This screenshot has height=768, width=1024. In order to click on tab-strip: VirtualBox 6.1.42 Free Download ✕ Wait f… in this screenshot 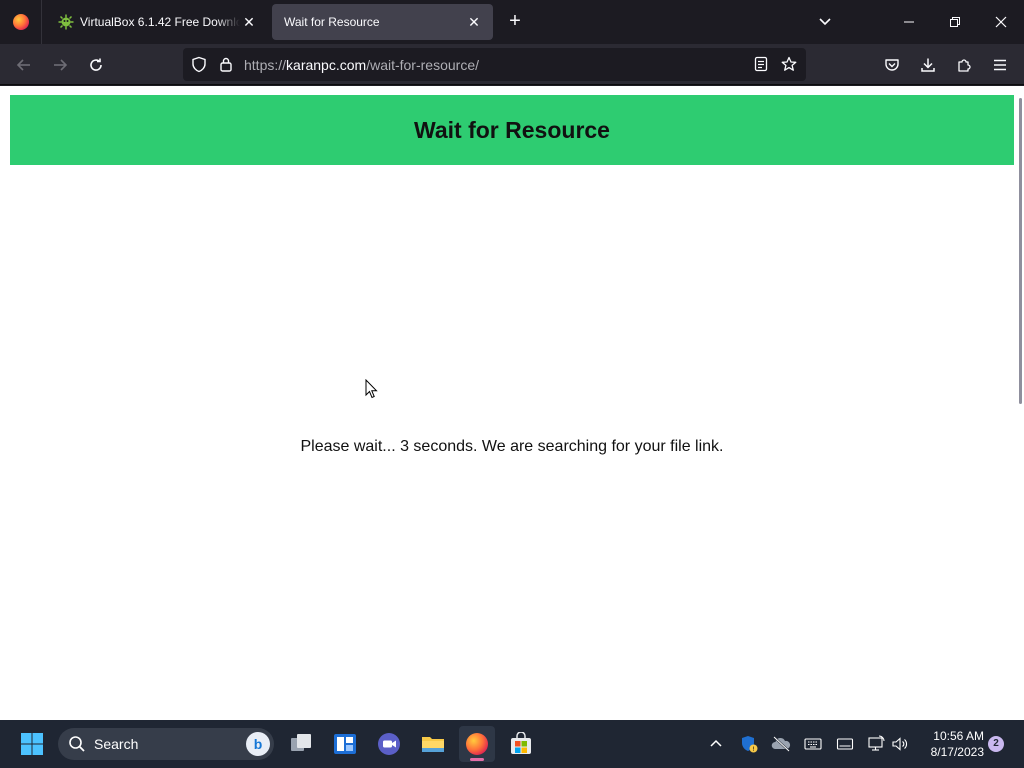, I will do `click(512, 22)`.